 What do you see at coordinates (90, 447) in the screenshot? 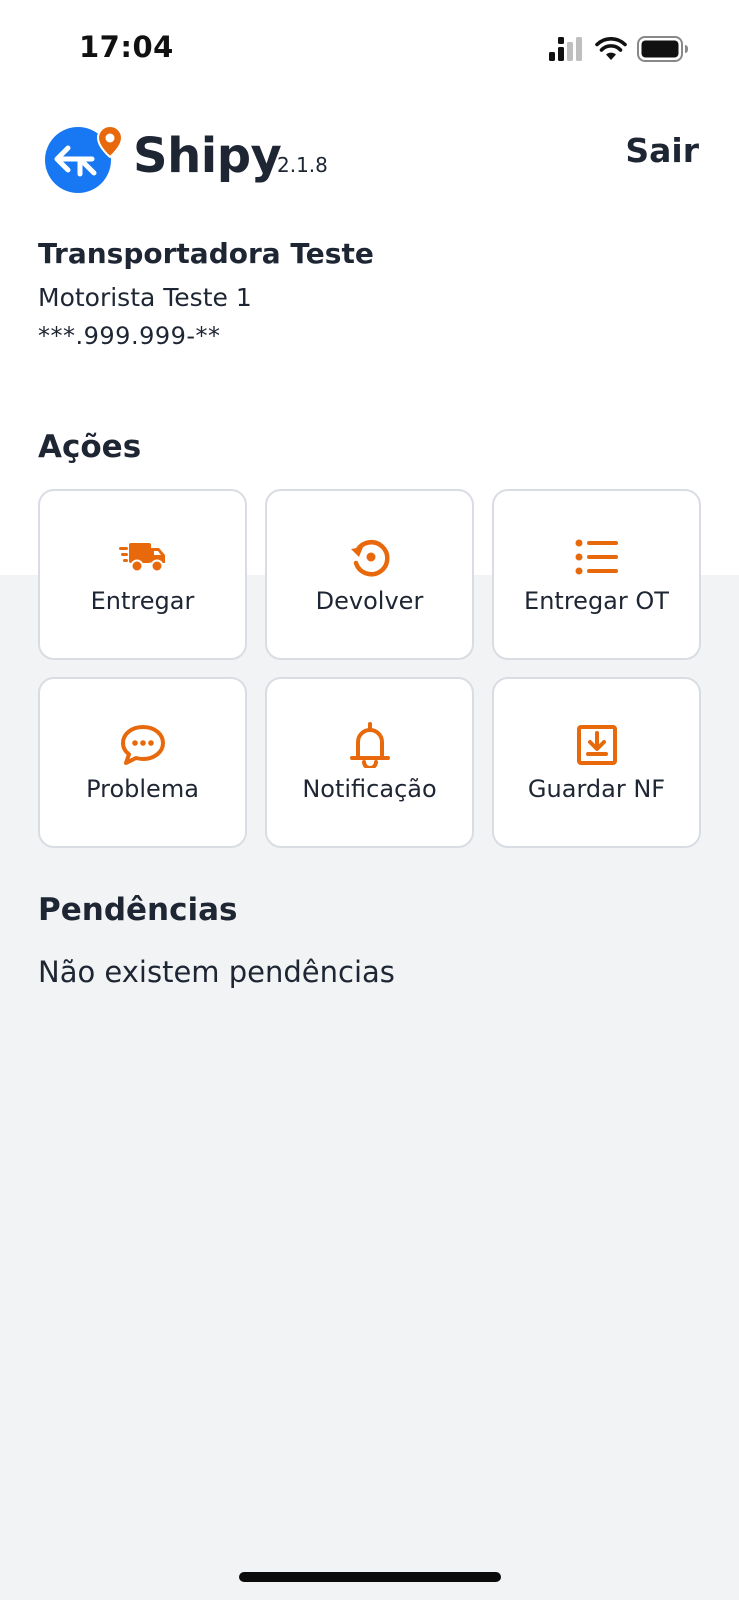
I see `actions-title: Ações` at bounding box center [90, 447].